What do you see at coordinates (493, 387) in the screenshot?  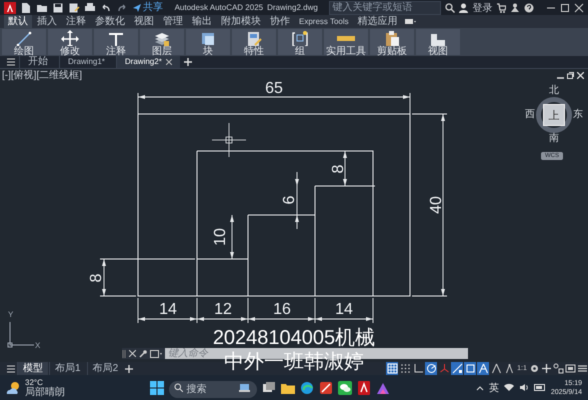 I see `input-method-label: 英` at bounding box center [493, 387].